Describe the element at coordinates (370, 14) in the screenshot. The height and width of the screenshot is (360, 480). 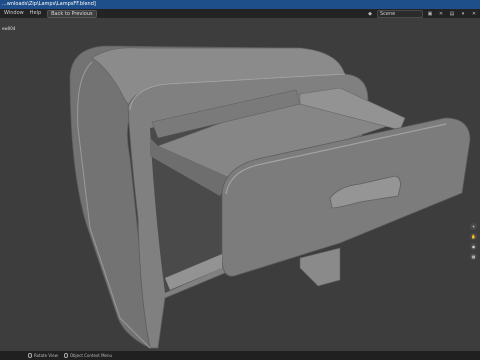
I see `scene-icon: ◆` at that location.